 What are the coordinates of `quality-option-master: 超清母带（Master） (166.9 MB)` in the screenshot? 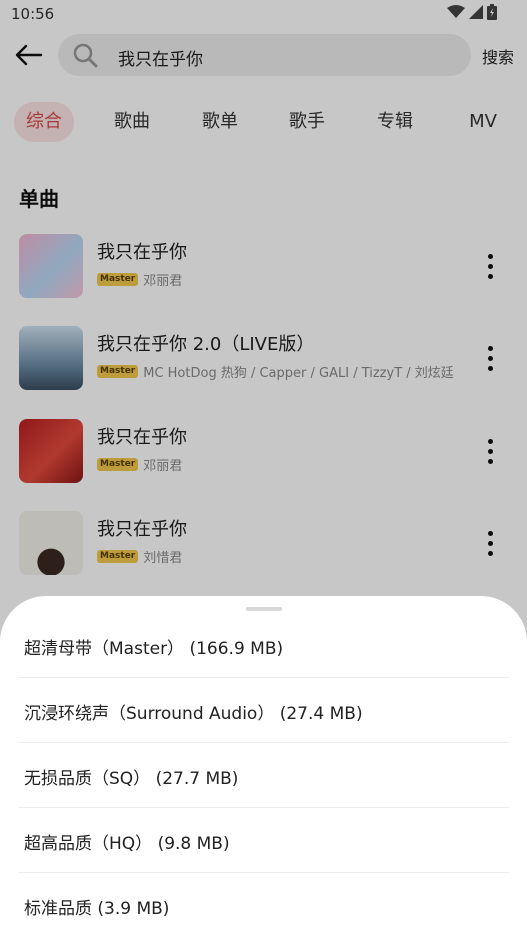 It's located at (263, 645).